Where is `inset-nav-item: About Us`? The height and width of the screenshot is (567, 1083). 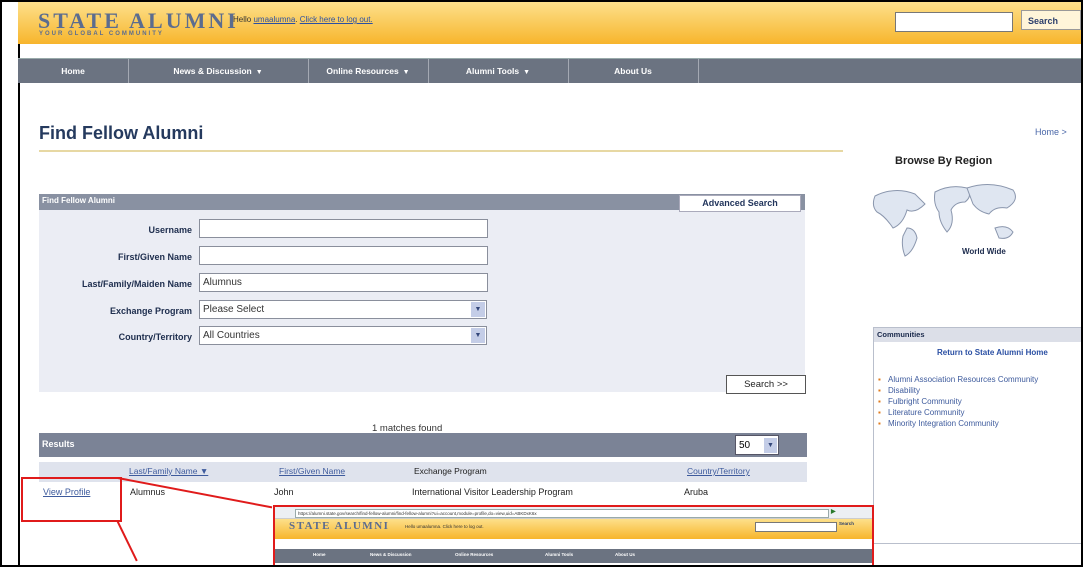
inset-nav-item: About Us is located at coordinates (625, 554).